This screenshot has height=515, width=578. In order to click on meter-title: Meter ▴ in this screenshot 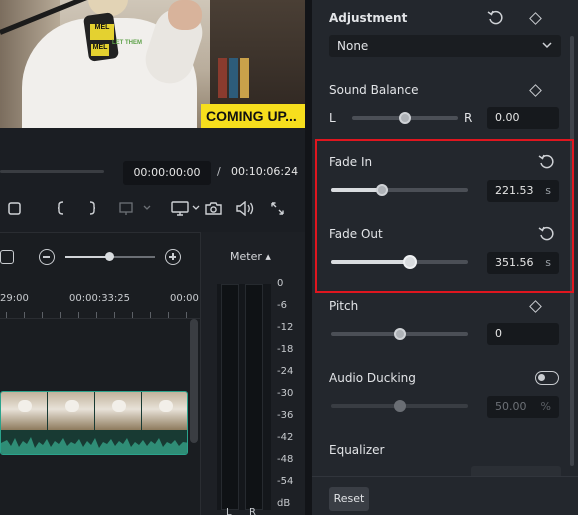, I will do `click(250, 256)`.